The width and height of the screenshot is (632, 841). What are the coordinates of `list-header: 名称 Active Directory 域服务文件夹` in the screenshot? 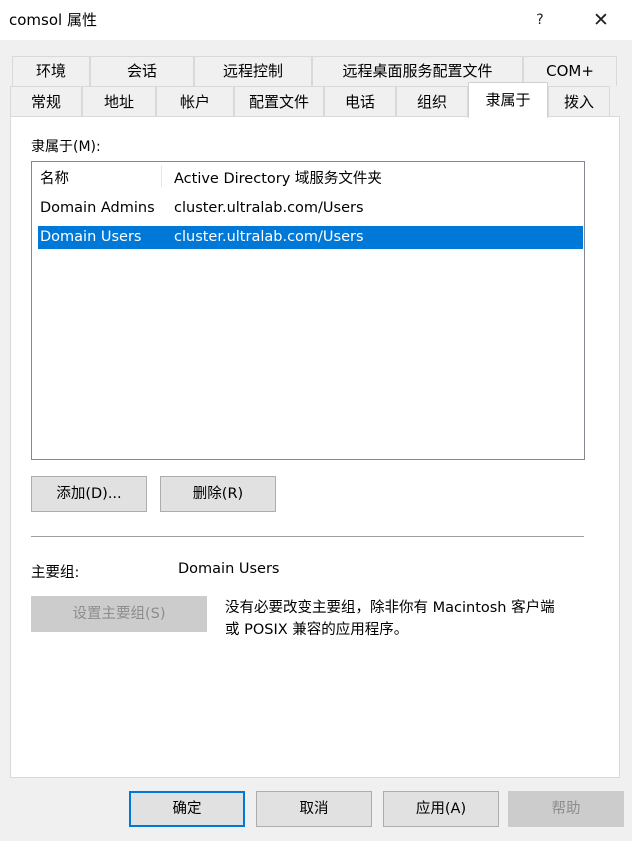 It's located at (310, 179).